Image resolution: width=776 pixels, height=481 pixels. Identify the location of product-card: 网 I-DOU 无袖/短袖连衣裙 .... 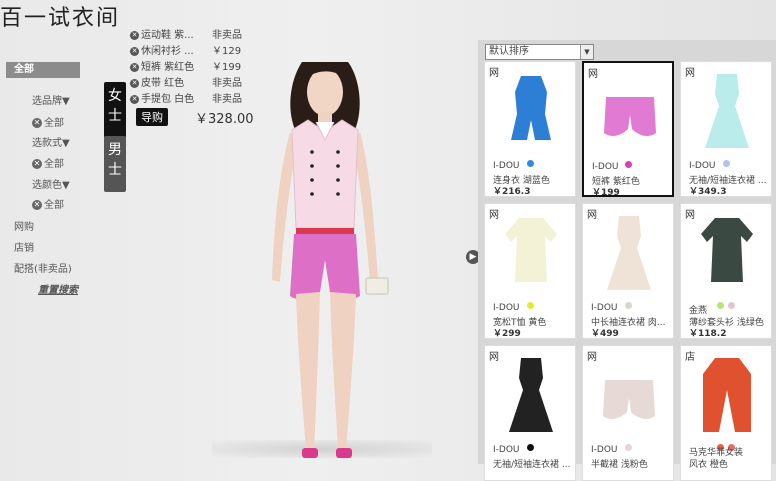
(530, 413).